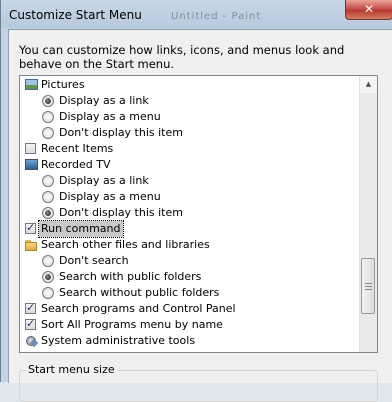 This screenshot has width=392, height=402. Describe the element at coordinates (31, 84) in the screenshot. I see `pictures-icon` at that location.